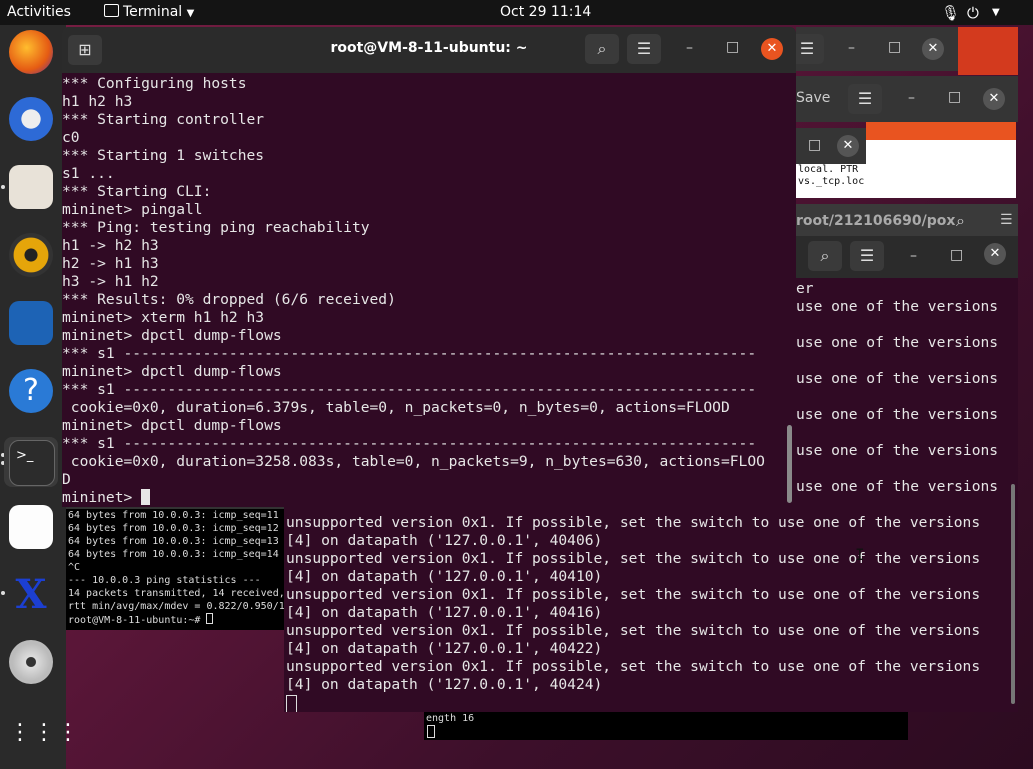  Describe the element at coordinates (1013, 594) in the screenshot. I see `pox-scrollbar` at that location.